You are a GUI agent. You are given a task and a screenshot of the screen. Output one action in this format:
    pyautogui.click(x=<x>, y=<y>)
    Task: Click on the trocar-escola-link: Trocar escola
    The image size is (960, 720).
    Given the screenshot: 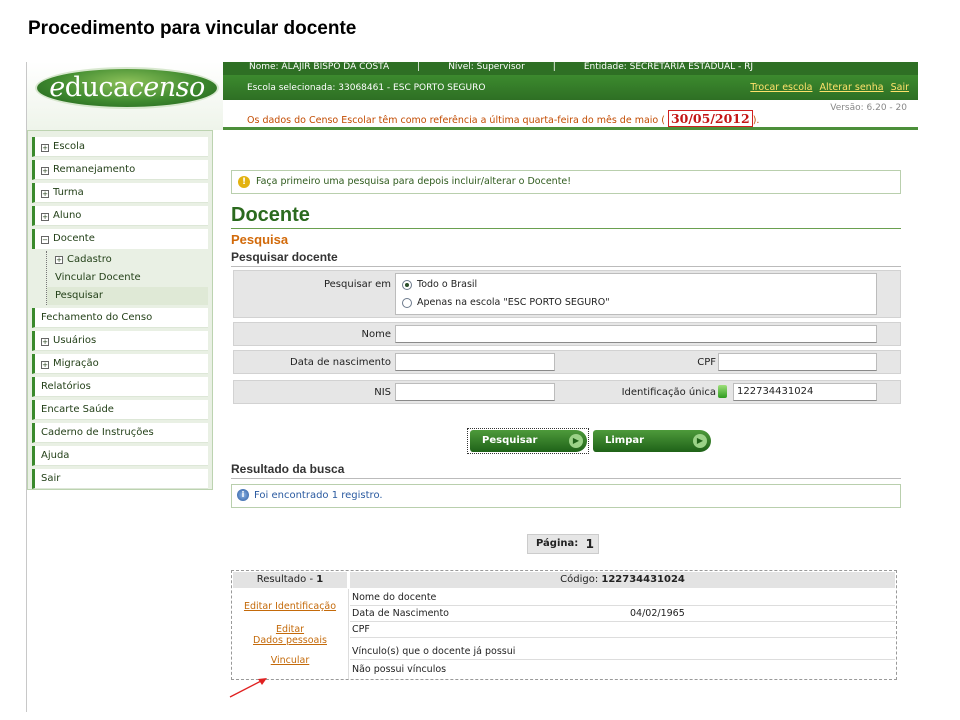 What is the action you would take?
    pyautogui.click(x=781, y=87)
    